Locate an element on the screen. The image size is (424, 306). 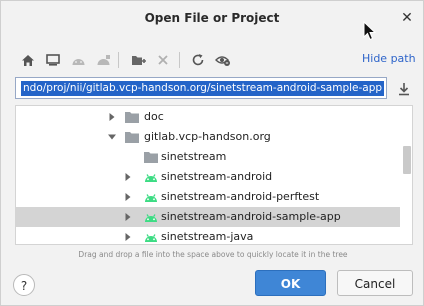
refresh-icon is located at coordinates (198, 60).